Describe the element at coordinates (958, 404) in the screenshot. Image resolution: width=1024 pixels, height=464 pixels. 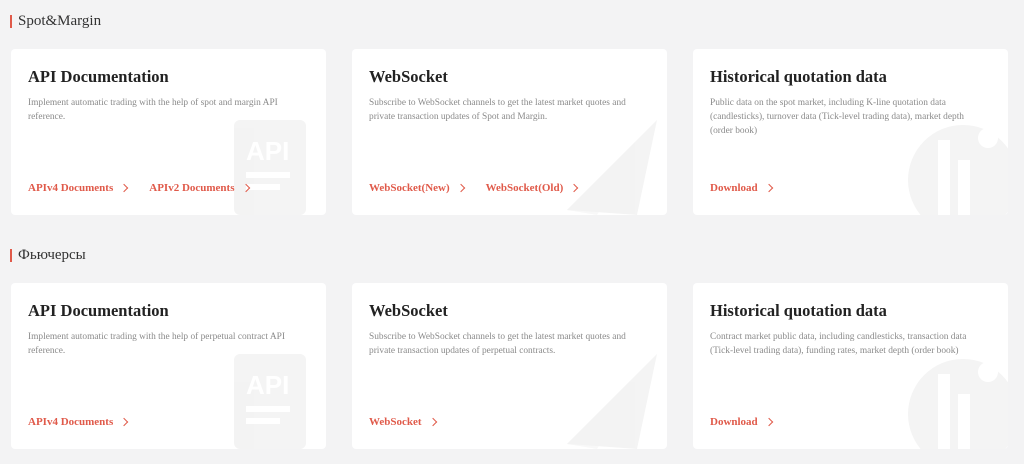
I see `data-chart-icon` at that location.